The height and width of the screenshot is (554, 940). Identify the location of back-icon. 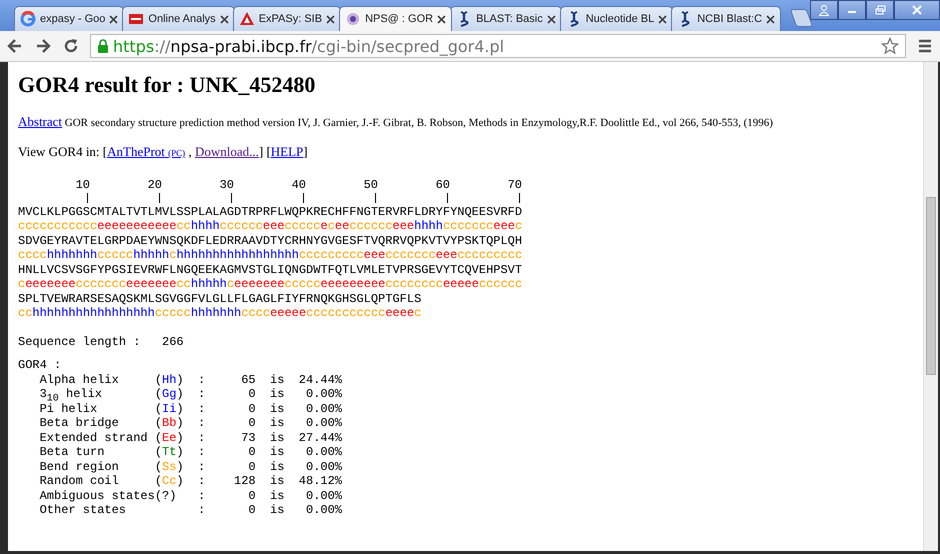
(15, 46).